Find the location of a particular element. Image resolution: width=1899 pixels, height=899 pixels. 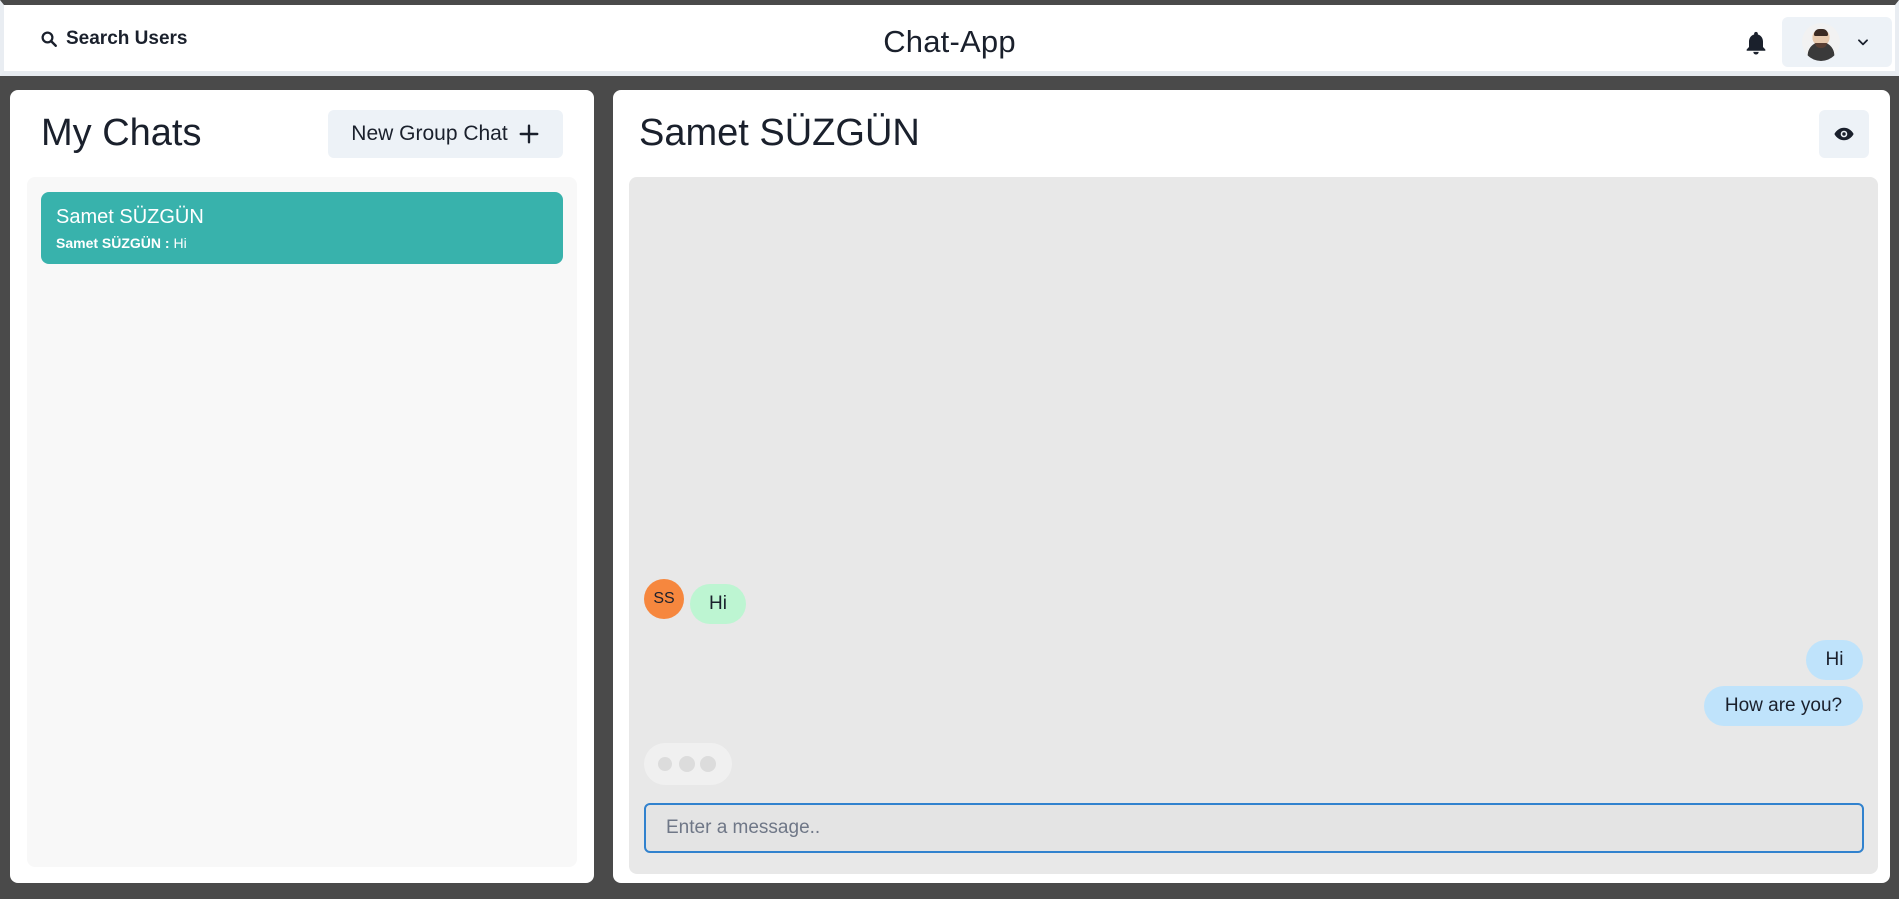

top-bar: Search Users Chat-App is located at coordinates (949, 38).